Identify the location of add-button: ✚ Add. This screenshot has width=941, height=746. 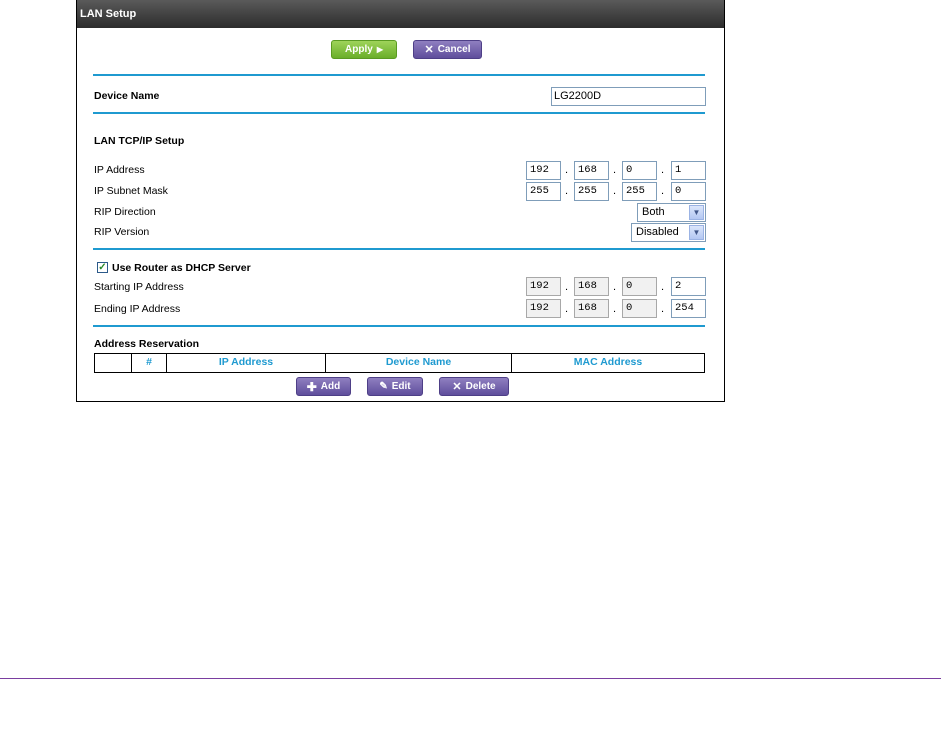
(323, 386).